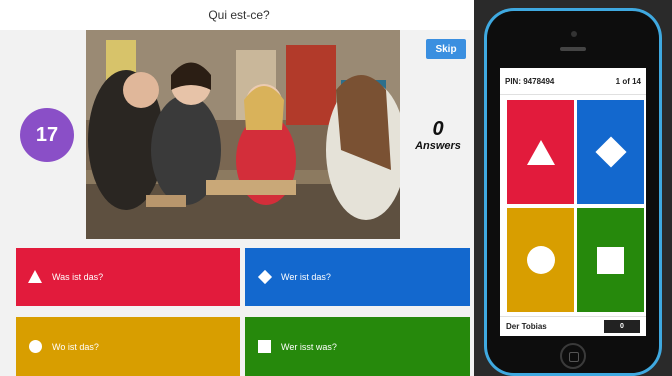 This screenshot has width=672, height=376. I want to click on answers-count: 0, so click(438, 129).